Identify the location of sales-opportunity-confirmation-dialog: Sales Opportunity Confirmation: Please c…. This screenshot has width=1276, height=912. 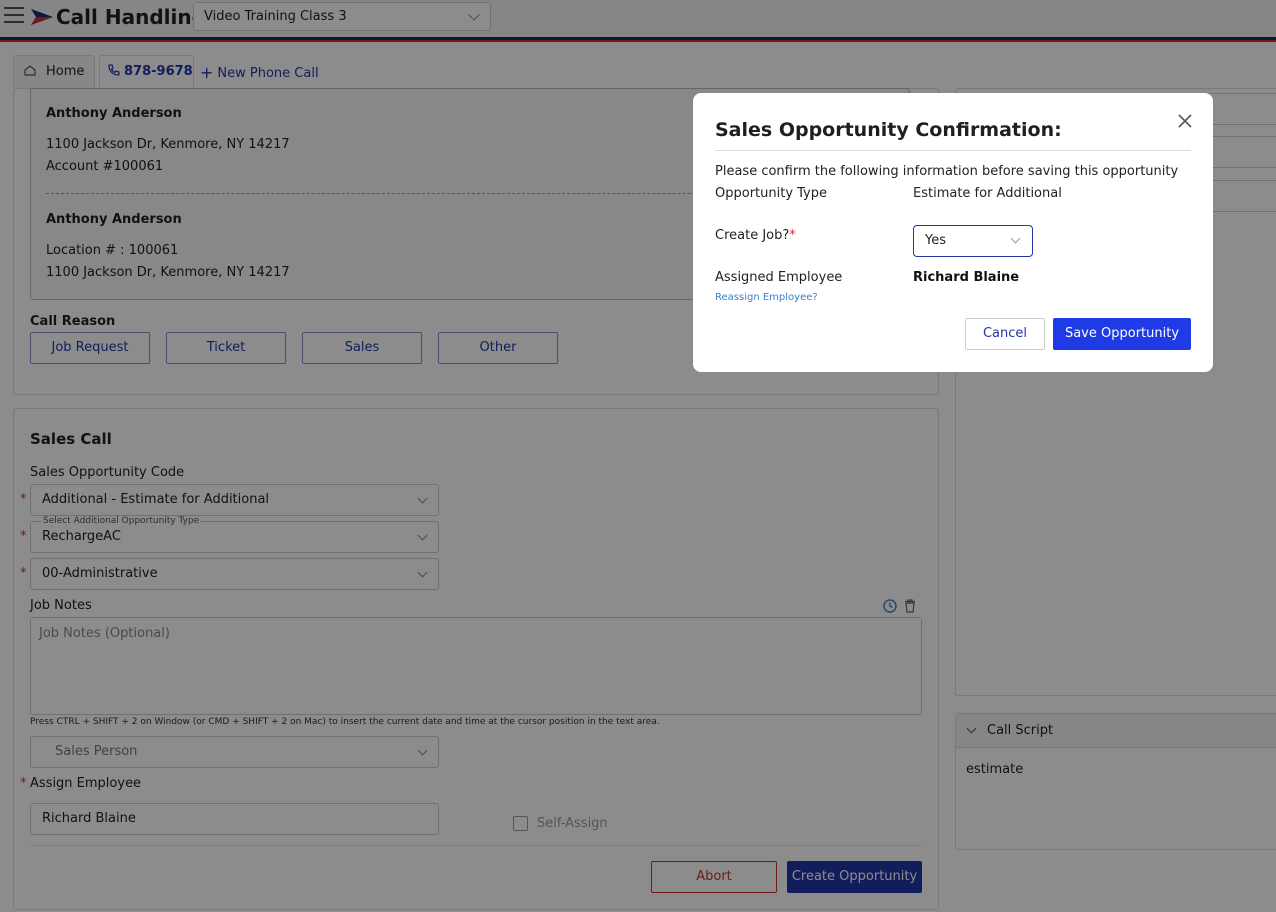
(953, 232).